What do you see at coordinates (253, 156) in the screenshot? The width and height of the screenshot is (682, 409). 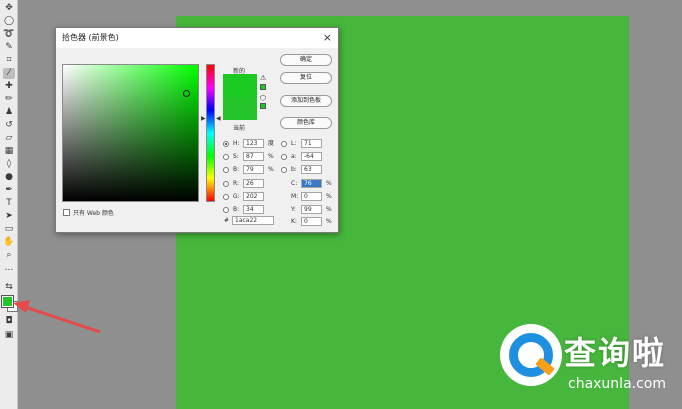 I see `input-s: 87` at bounding box center [253, 156].